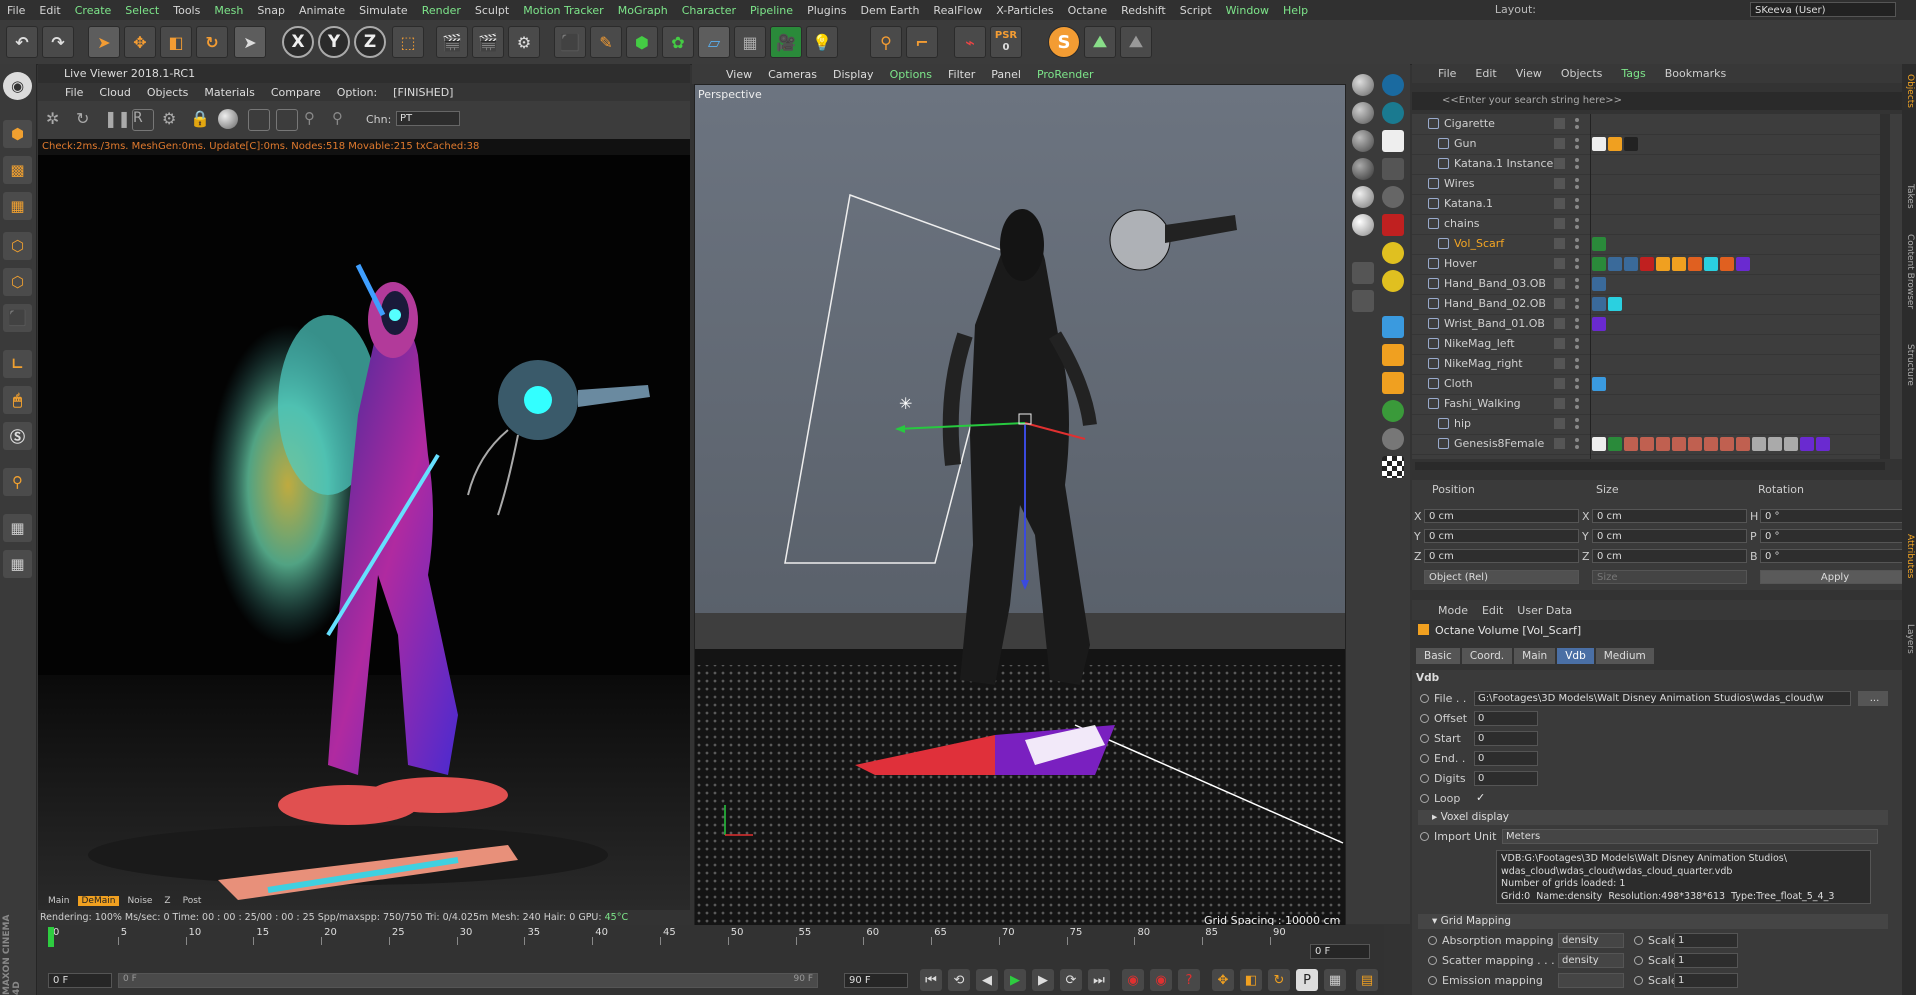  I want to click on live-select-icon: ➤, so click(104, 42).